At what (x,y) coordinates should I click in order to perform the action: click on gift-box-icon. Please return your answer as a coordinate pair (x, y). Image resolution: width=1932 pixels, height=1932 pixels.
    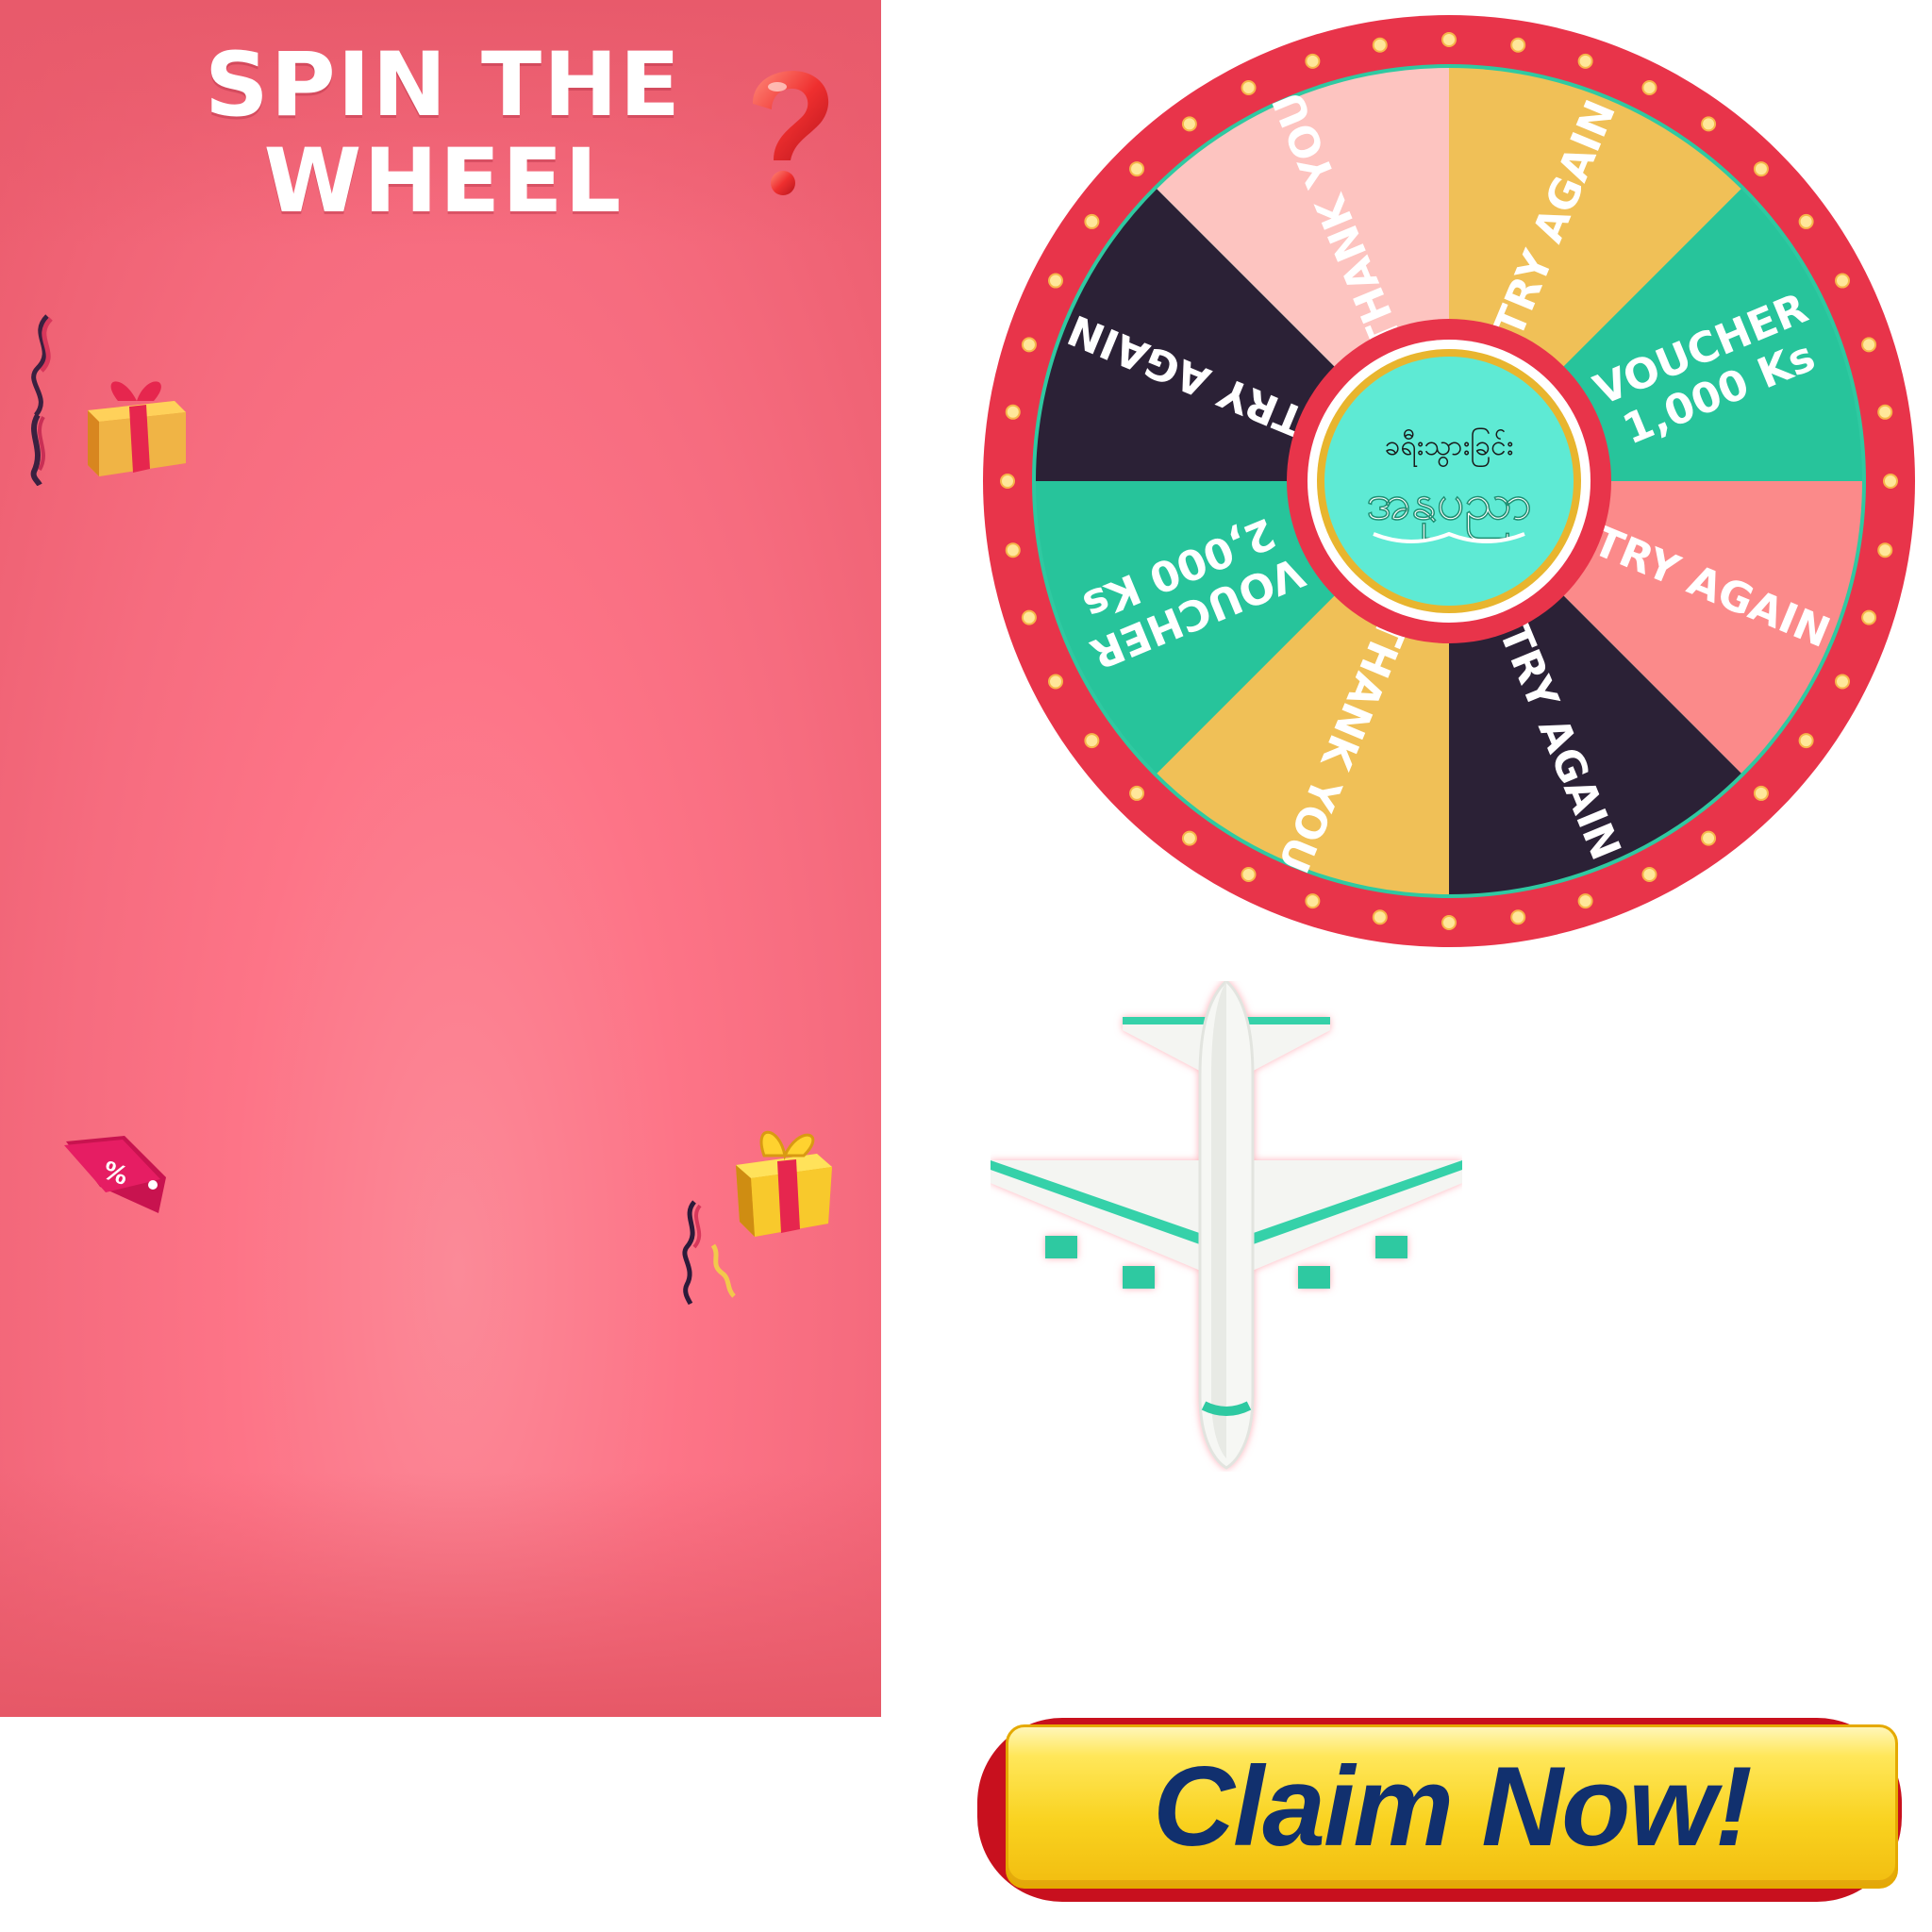
    Looking at the image, I should click on (137, 429).